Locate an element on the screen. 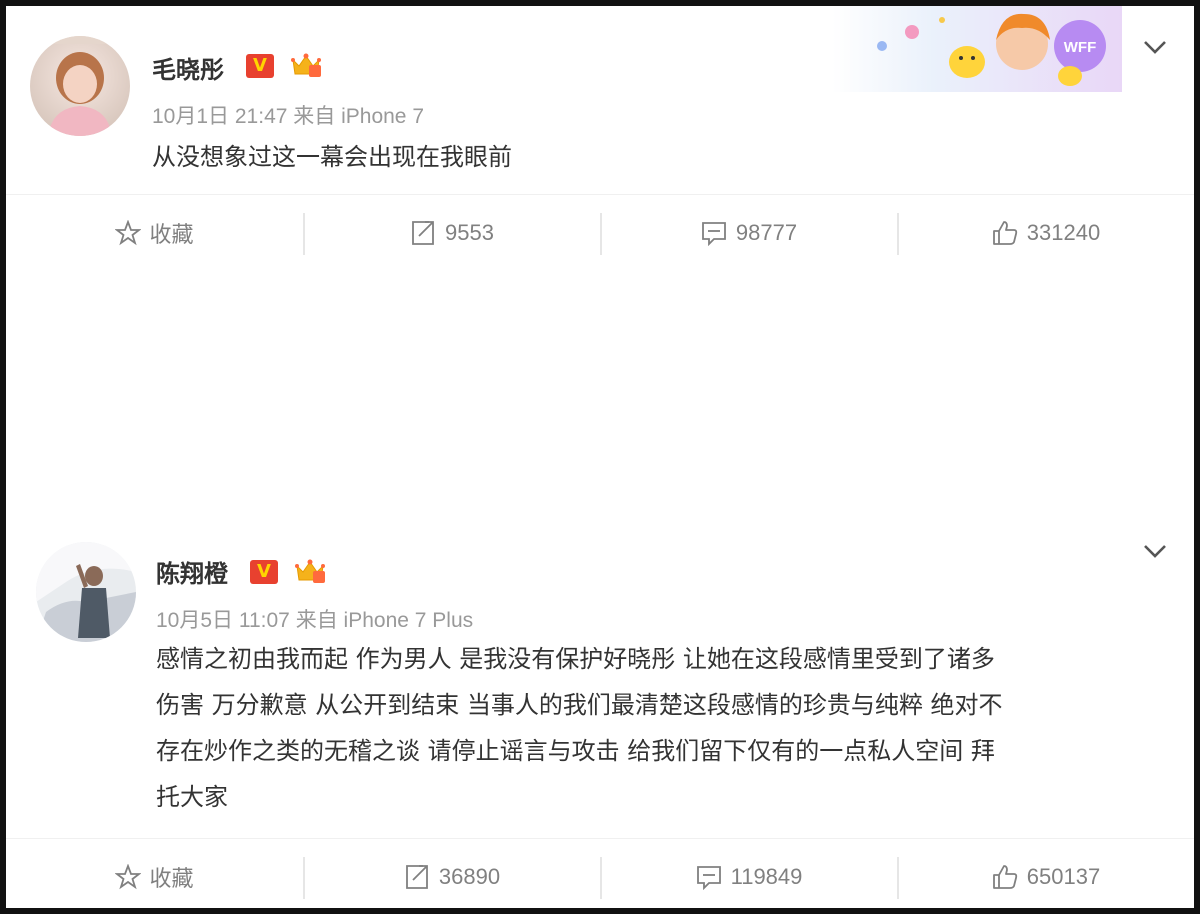 Image resolution: width=1200 pixels, height=914 pixels. post-text: 从没想象过这一幕会出现在我眼前 is located at coordinates (332, 157).